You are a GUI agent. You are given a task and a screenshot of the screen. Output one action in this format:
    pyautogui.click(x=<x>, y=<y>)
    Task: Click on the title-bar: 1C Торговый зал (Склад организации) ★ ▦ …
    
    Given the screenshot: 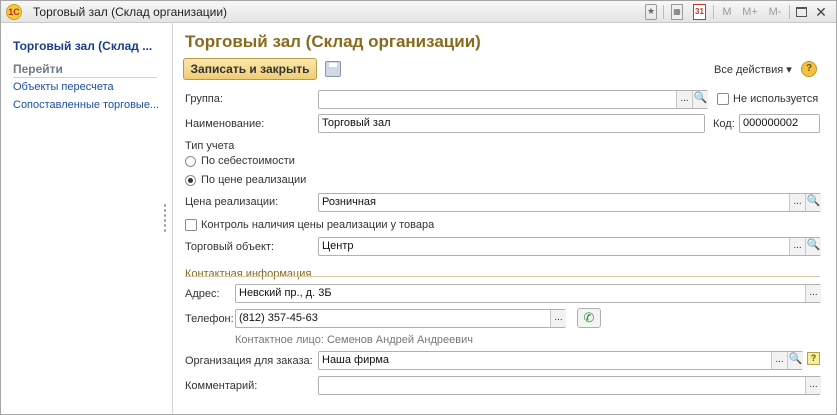 What is the action you would take?
    pyautogui.click(x=418, y=12)
    